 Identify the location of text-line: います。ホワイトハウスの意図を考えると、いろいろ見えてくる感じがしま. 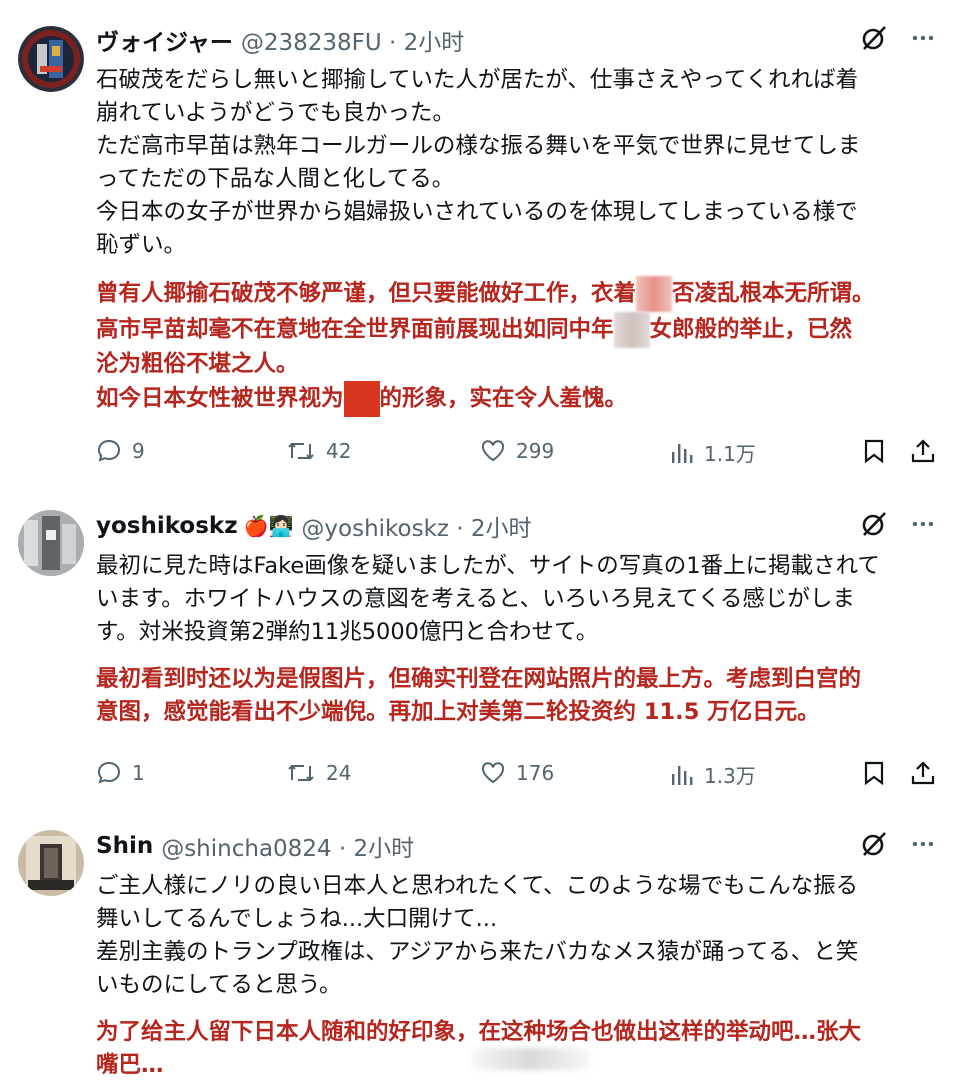
(475, 599).